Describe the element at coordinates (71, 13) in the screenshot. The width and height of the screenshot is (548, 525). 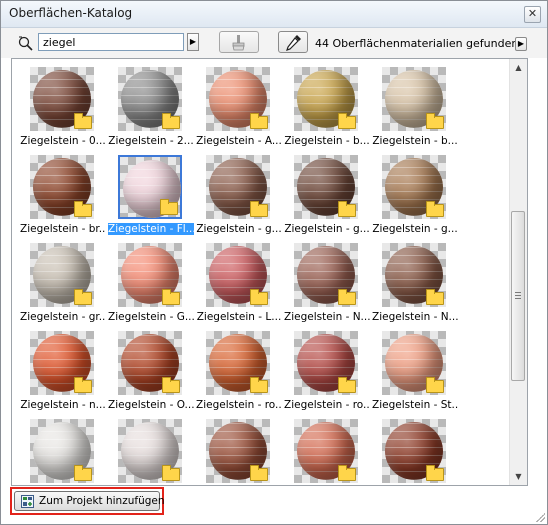
I see `window-title: Oberflächen-Katalog` at that location.